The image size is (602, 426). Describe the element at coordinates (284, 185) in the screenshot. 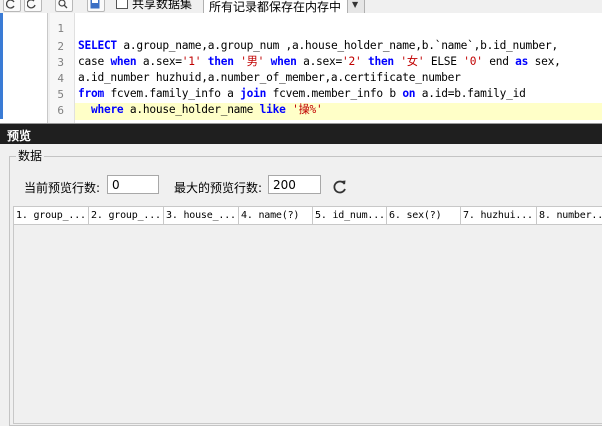

I see `max-rows-value: 200` at that location.